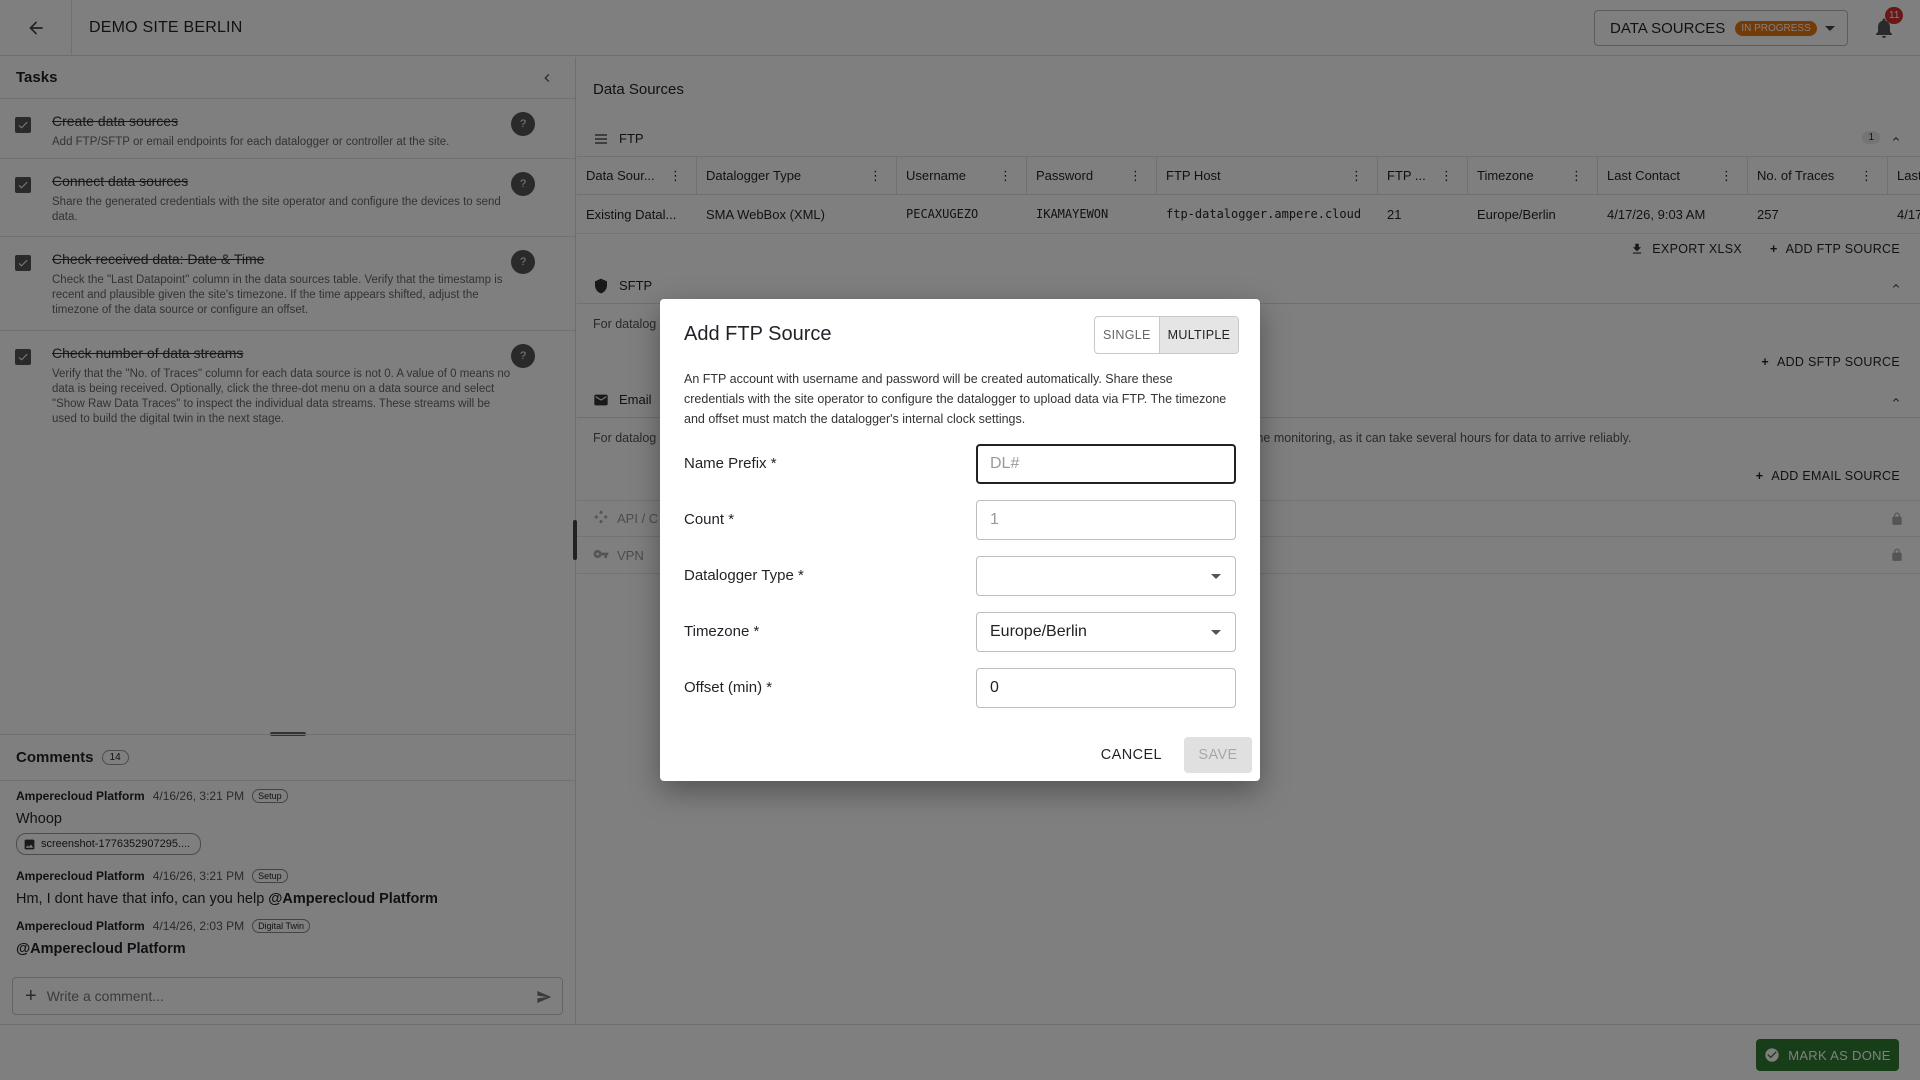  Describe the element at coordinates (709, 519) in the screenshot. I see `count-label: Count *` at that location.